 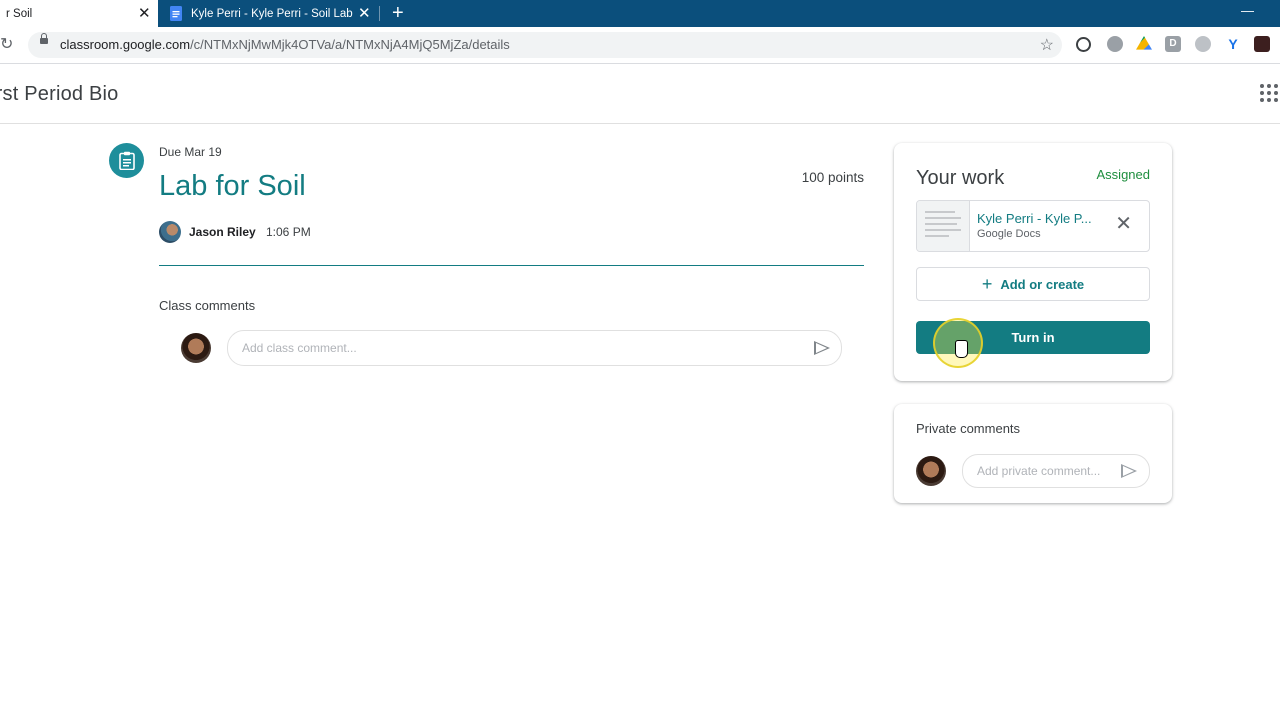 I want to click on add-or-create-label: Add or create, so click(x=1042, y=284).